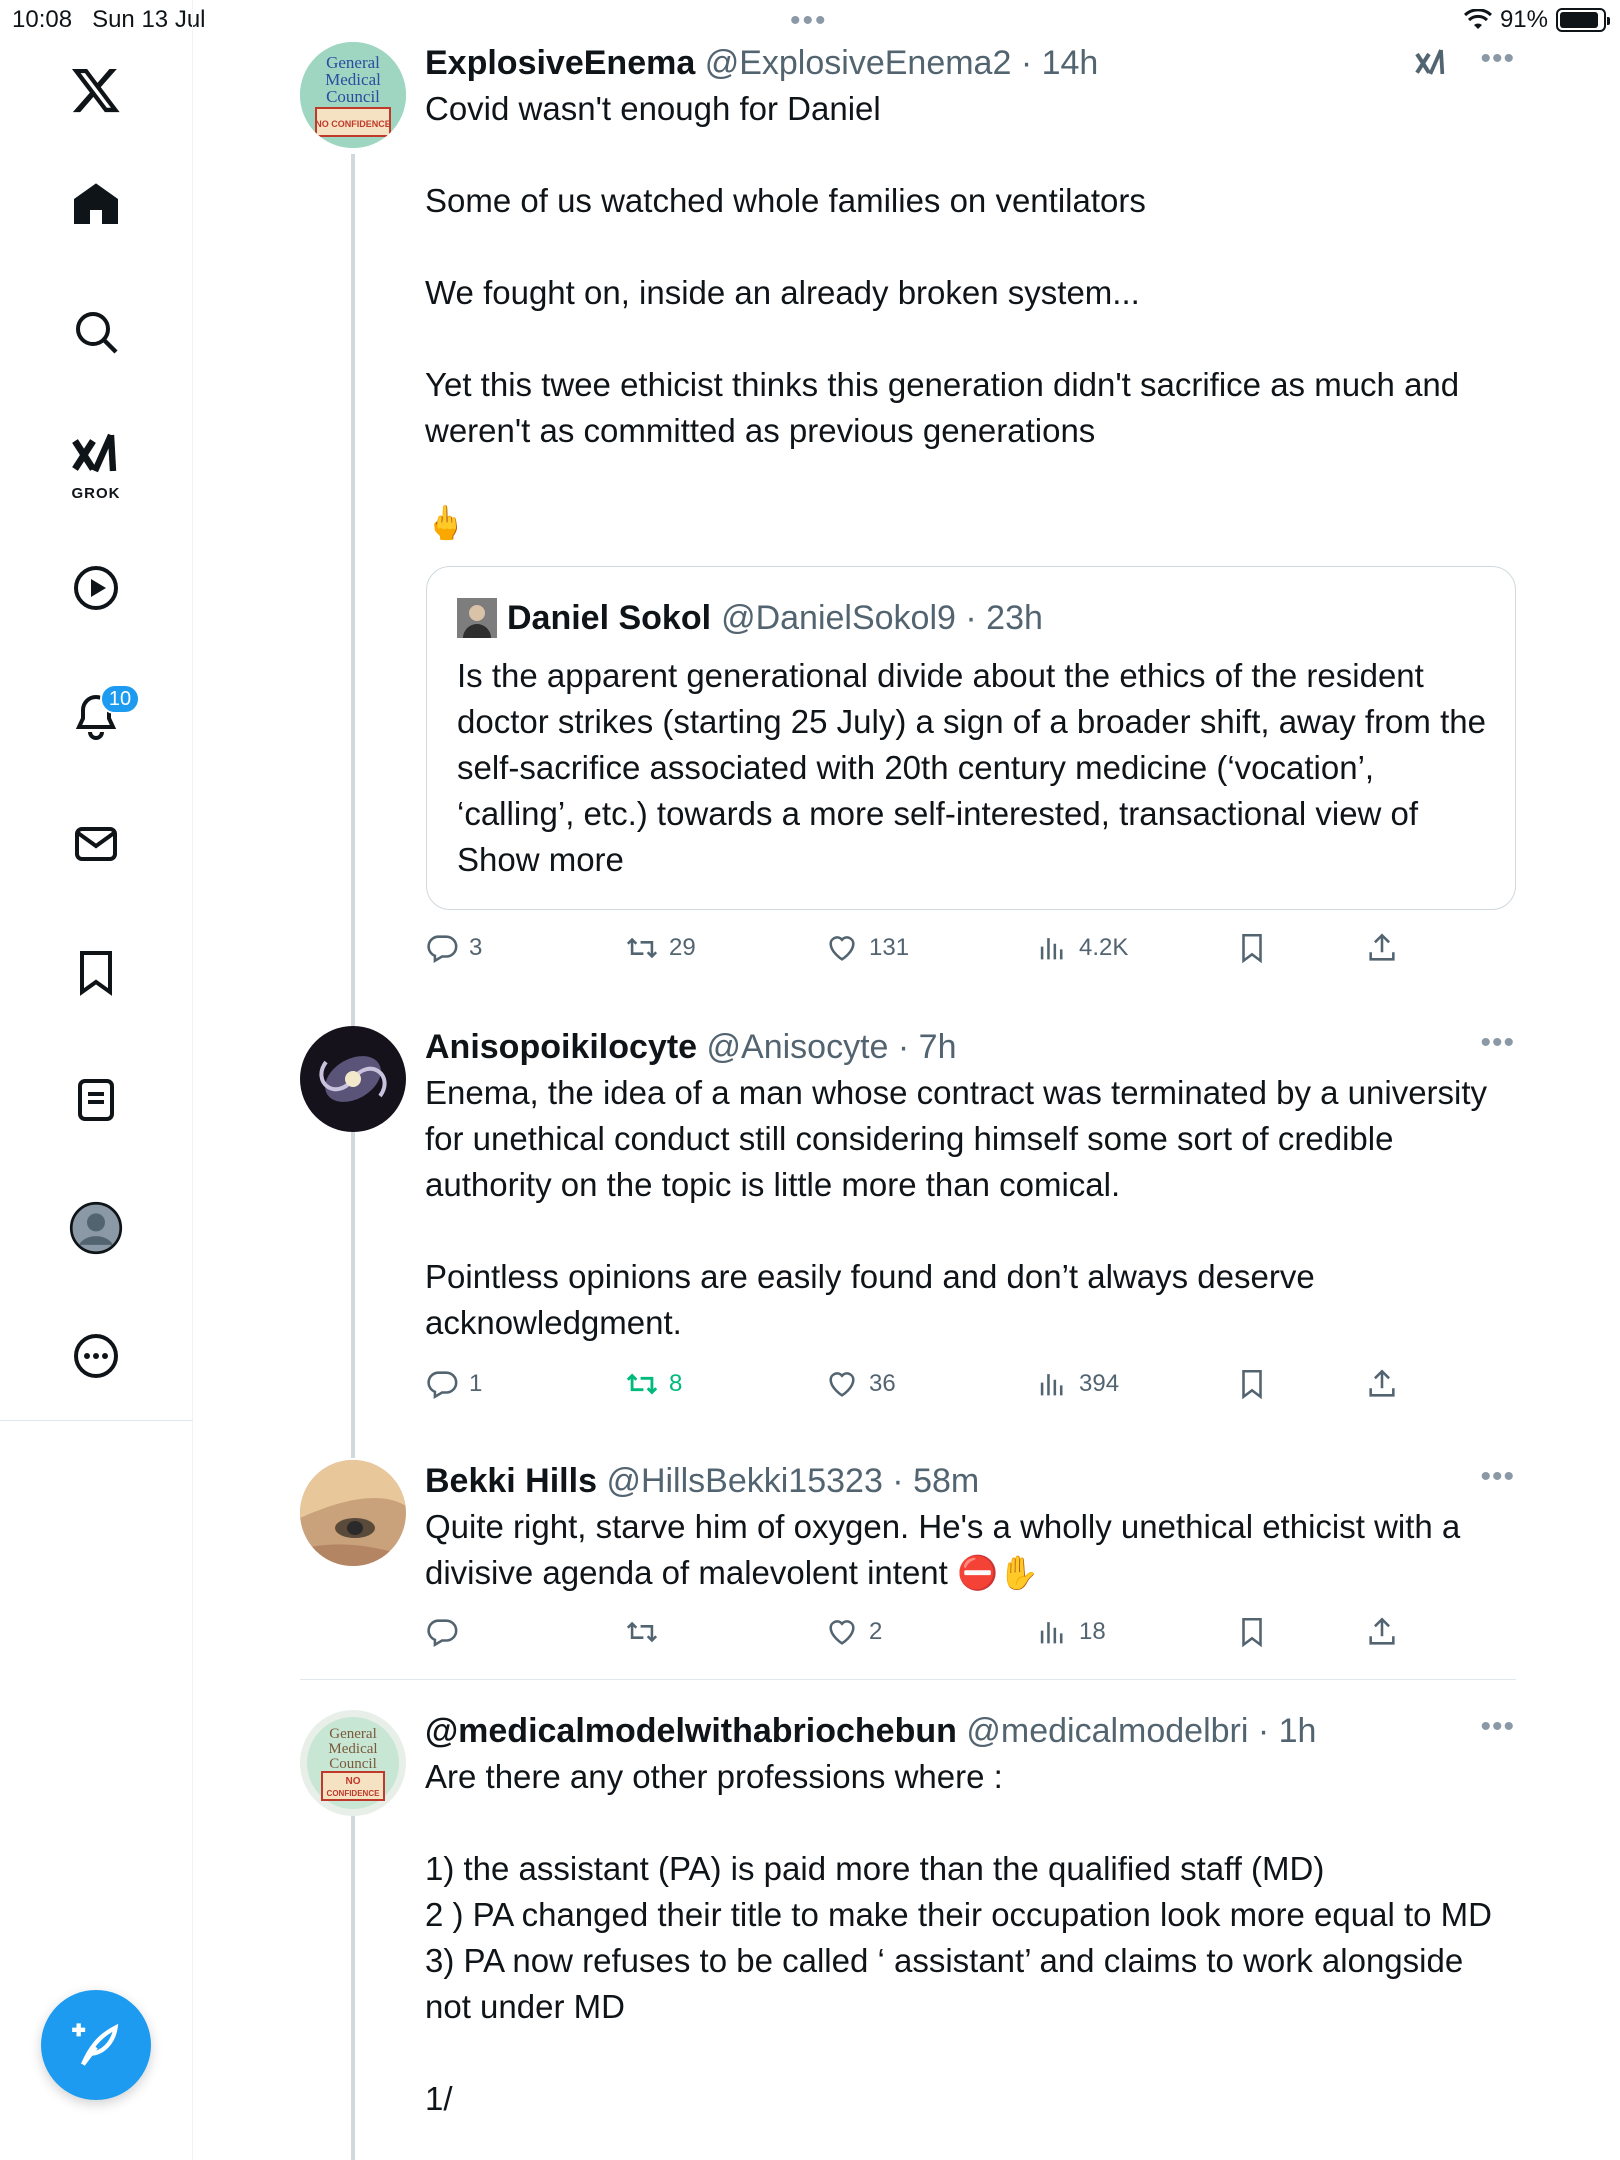 Image resolution: width=1620 pixels, height=2160 pixels. What do you see at coordinates (882, 618) in the screenshot?
I see `quoted-author-handle: @DanielSokol9 · 23h` at bounding box center [882, 618].